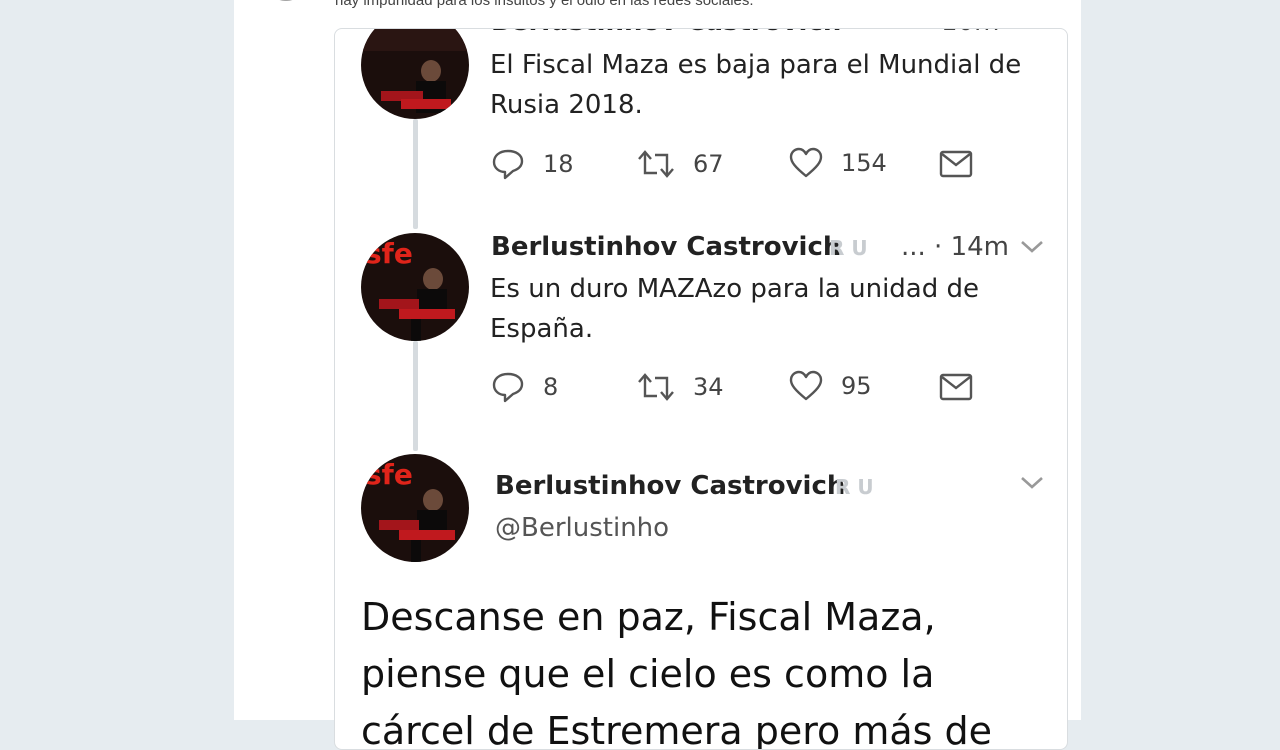 The height and width of the screenshot is (750, 1280). I want to click on retweet-count: 34, so click(708, 387).